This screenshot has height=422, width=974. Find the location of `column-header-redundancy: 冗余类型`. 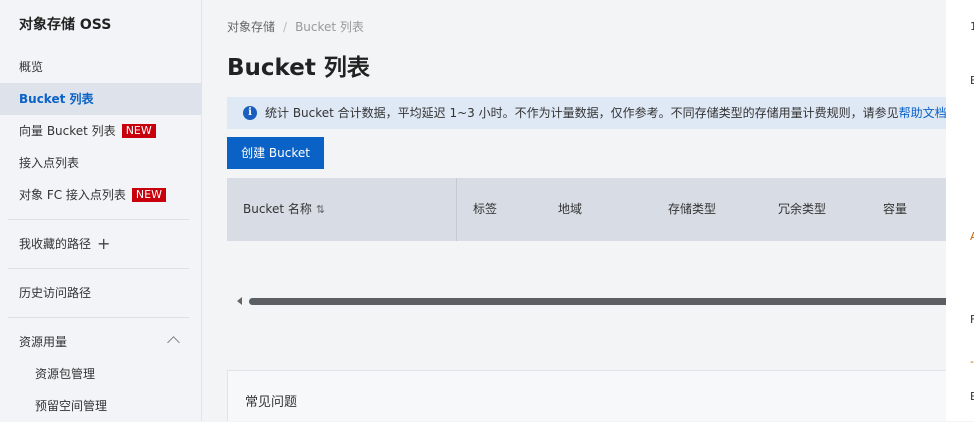

column-header-redundancy: 冗余类型 is located at coordinates (802, 209).